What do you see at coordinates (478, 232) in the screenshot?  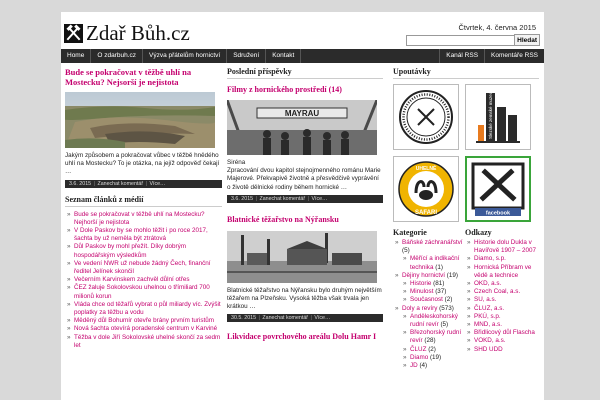 I see `links-title: Odkazy` at bounding box center [478, 232].